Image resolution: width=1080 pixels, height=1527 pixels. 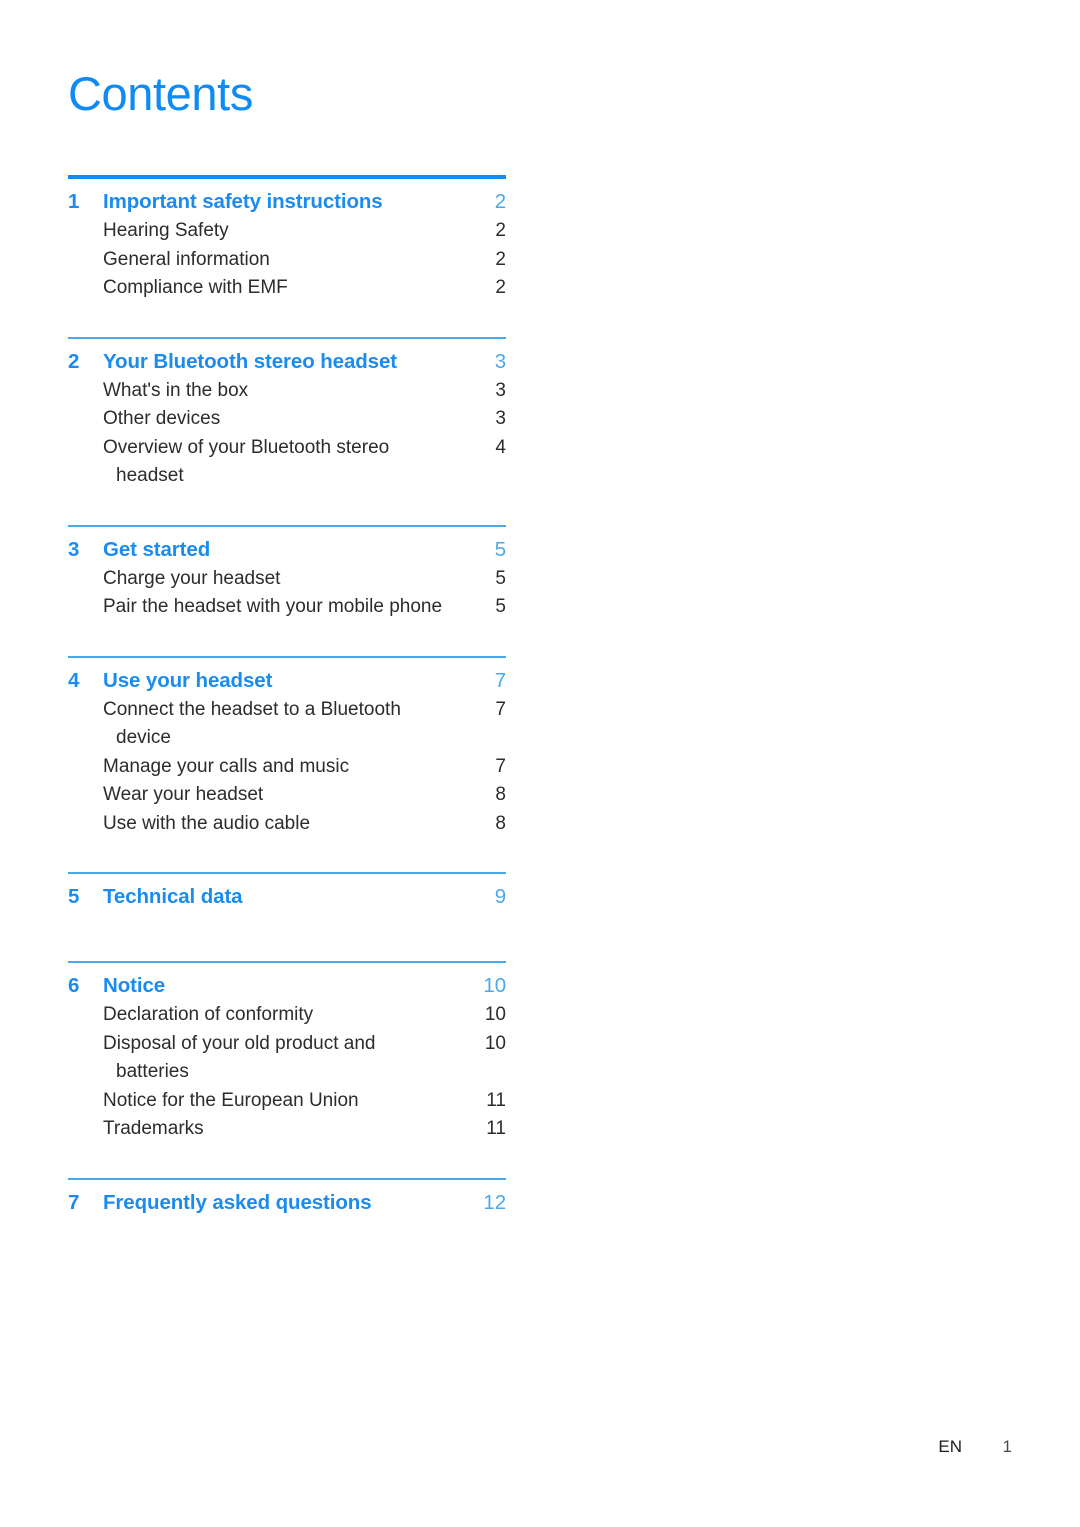 I want to click on toc-section-heading: 6 Notice 10, so click(x=287, y=980).